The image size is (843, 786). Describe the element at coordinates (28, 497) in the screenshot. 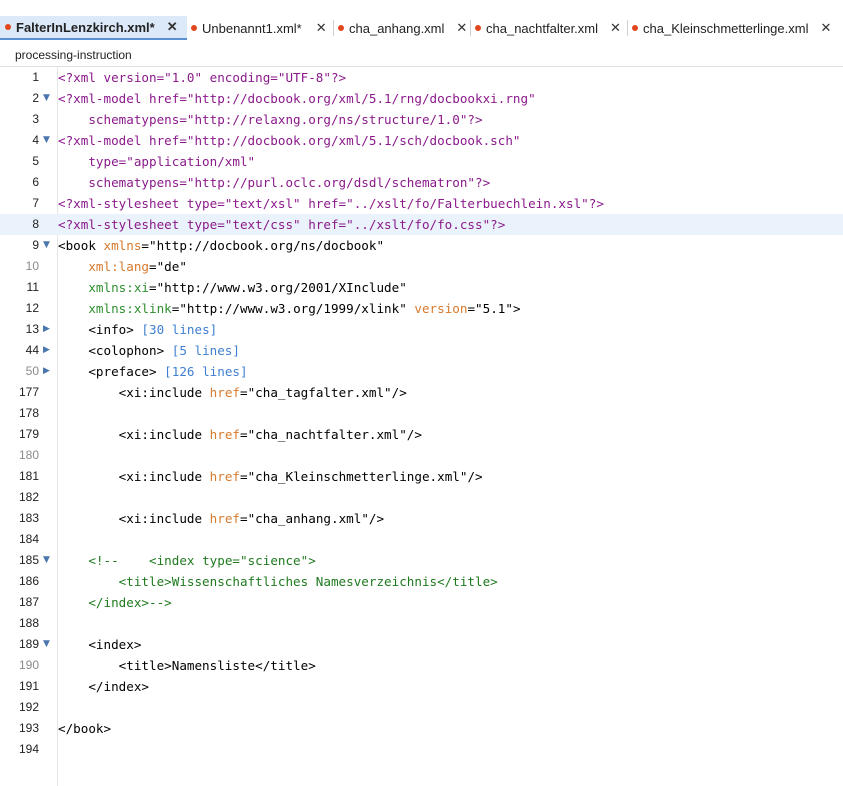

I see `line-number: 182` at that location.